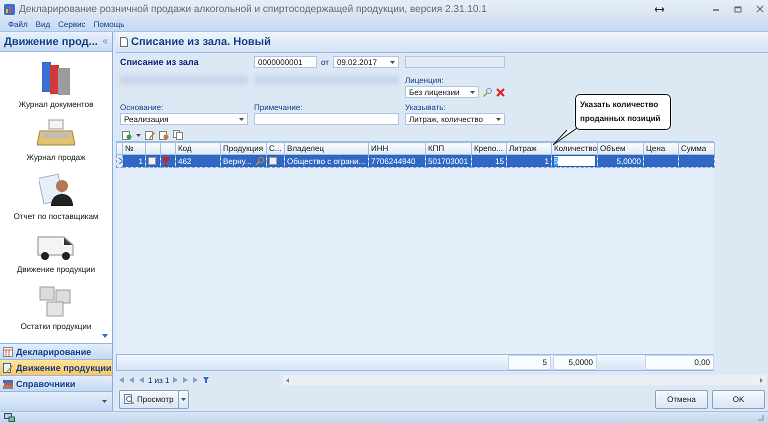 The image size is (768, 423). Describe the element at coordinates (43, 24) in the screenshot. I see `menu-item: Вид` at that location.